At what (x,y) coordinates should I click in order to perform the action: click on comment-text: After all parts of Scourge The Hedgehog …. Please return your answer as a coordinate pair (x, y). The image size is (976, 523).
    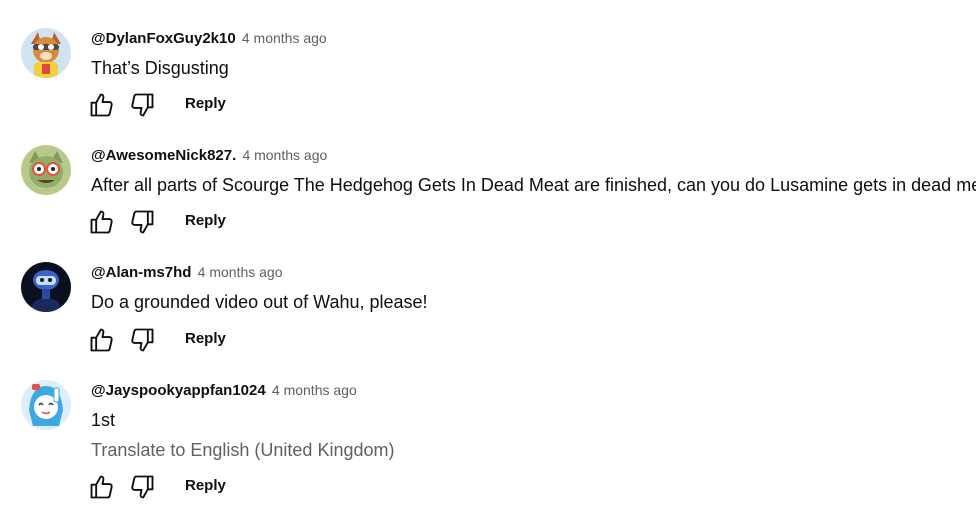
    Looking at the image, I should click on (533, 185).